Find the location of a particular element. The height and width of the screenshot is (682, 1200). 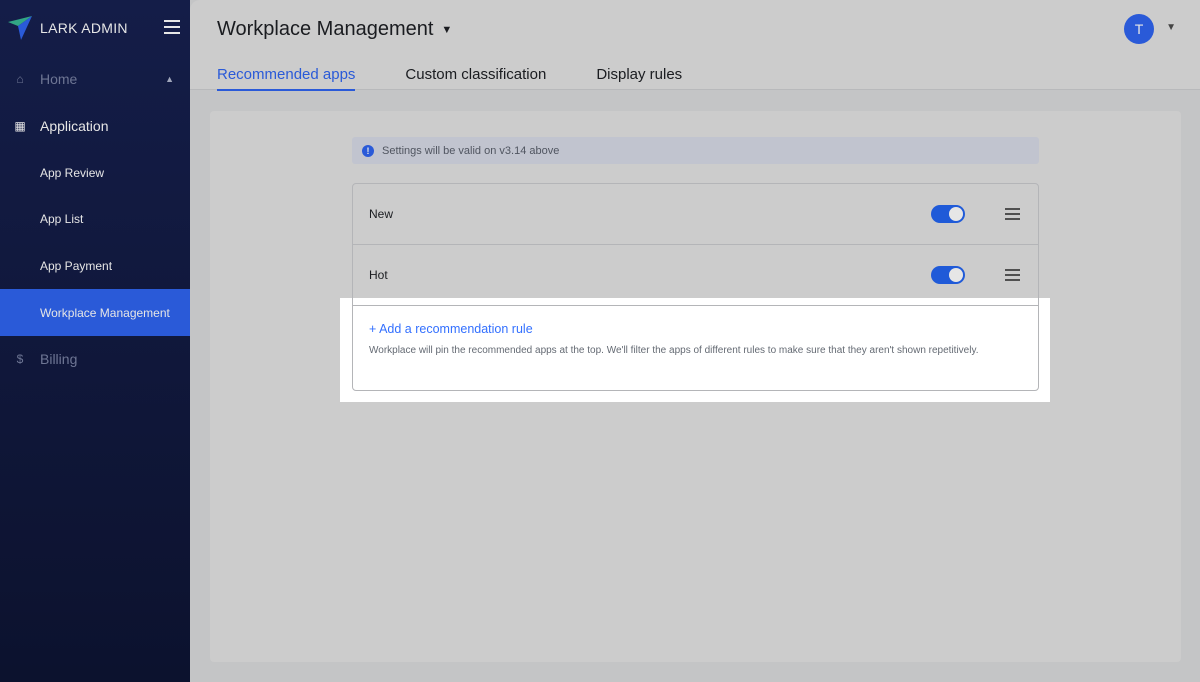

avatar: T is located at coordinates (1139, 29).